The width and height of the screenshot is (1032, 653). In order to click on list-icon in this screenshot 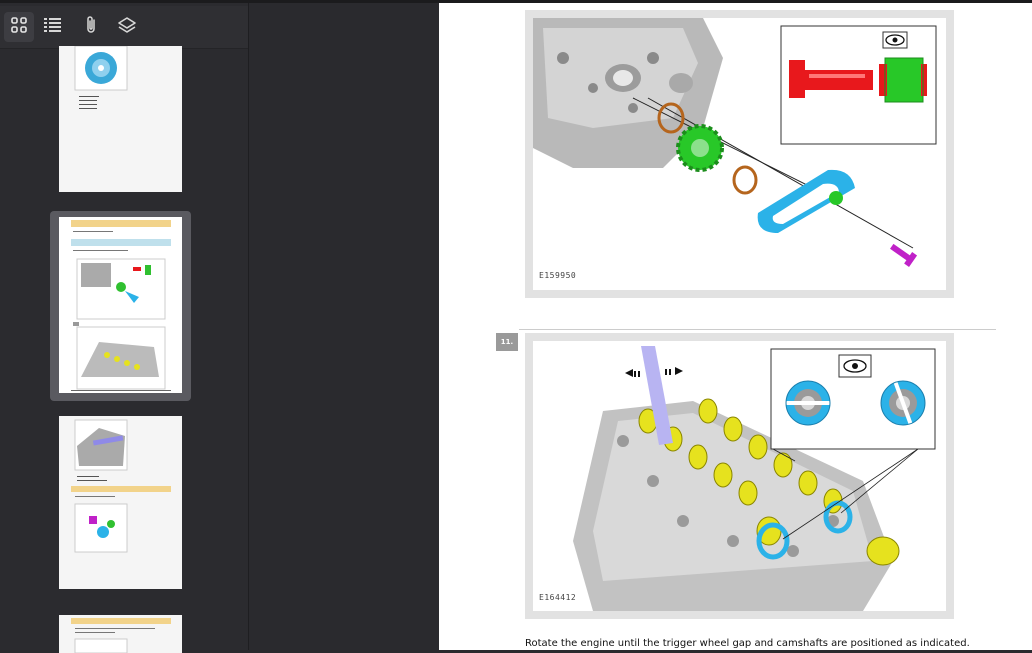, I will do `click(53, 27)`.